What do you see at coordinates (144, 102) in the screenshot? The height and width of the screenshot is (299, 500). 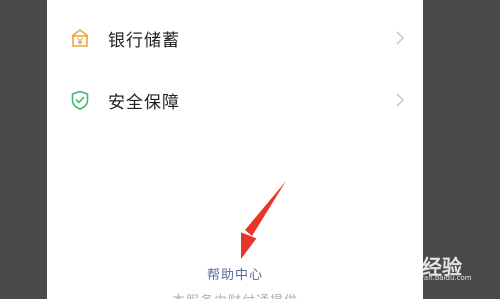 I see `menu-item-label: 安全保障` at bounding box center [144, 102].